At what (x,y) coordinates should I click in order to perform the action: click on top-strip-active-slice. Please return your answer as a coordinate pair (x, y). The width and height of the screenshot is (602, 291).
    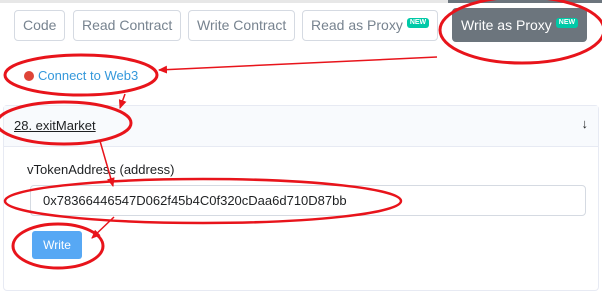
    Looking at the image, I should click on (525, 1).